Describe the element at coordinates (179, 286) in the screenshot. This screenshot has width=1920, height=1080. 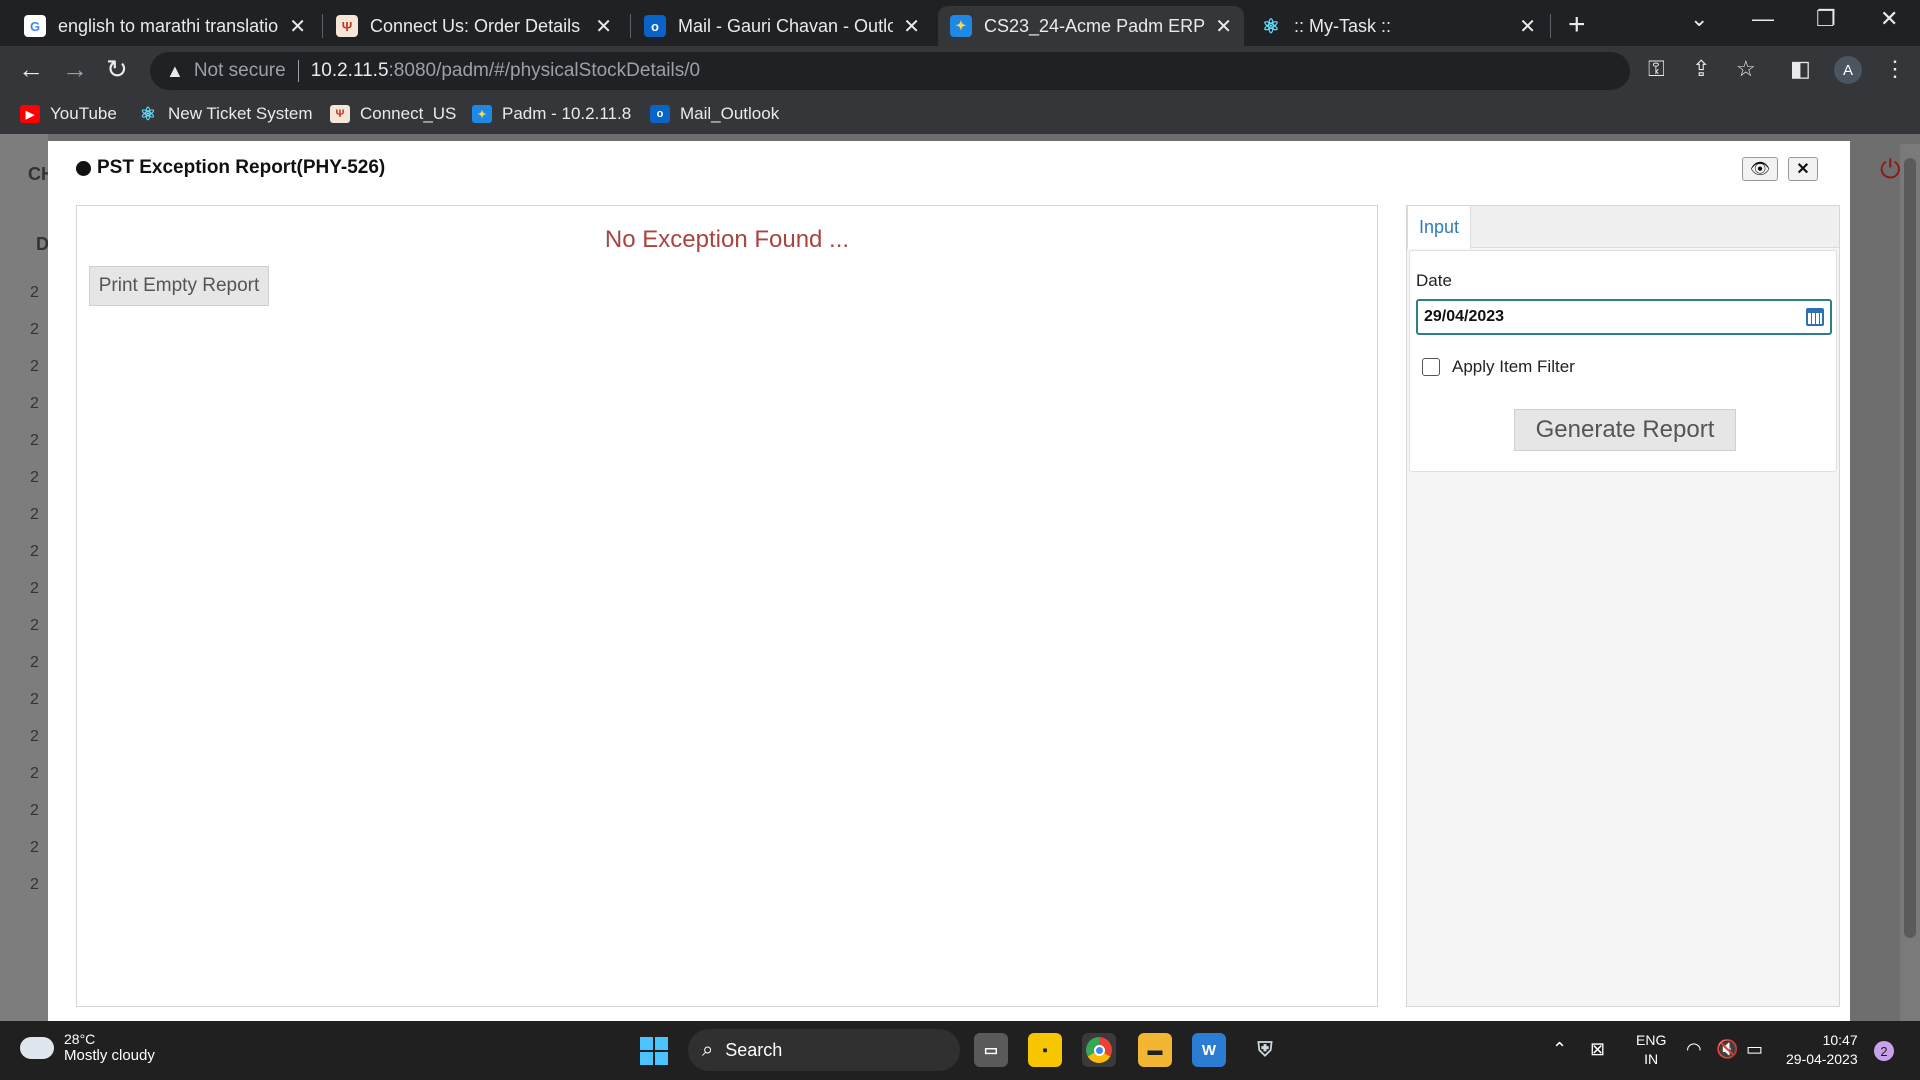
I see `print-empty-report-button: Print Empty Report` at that location.